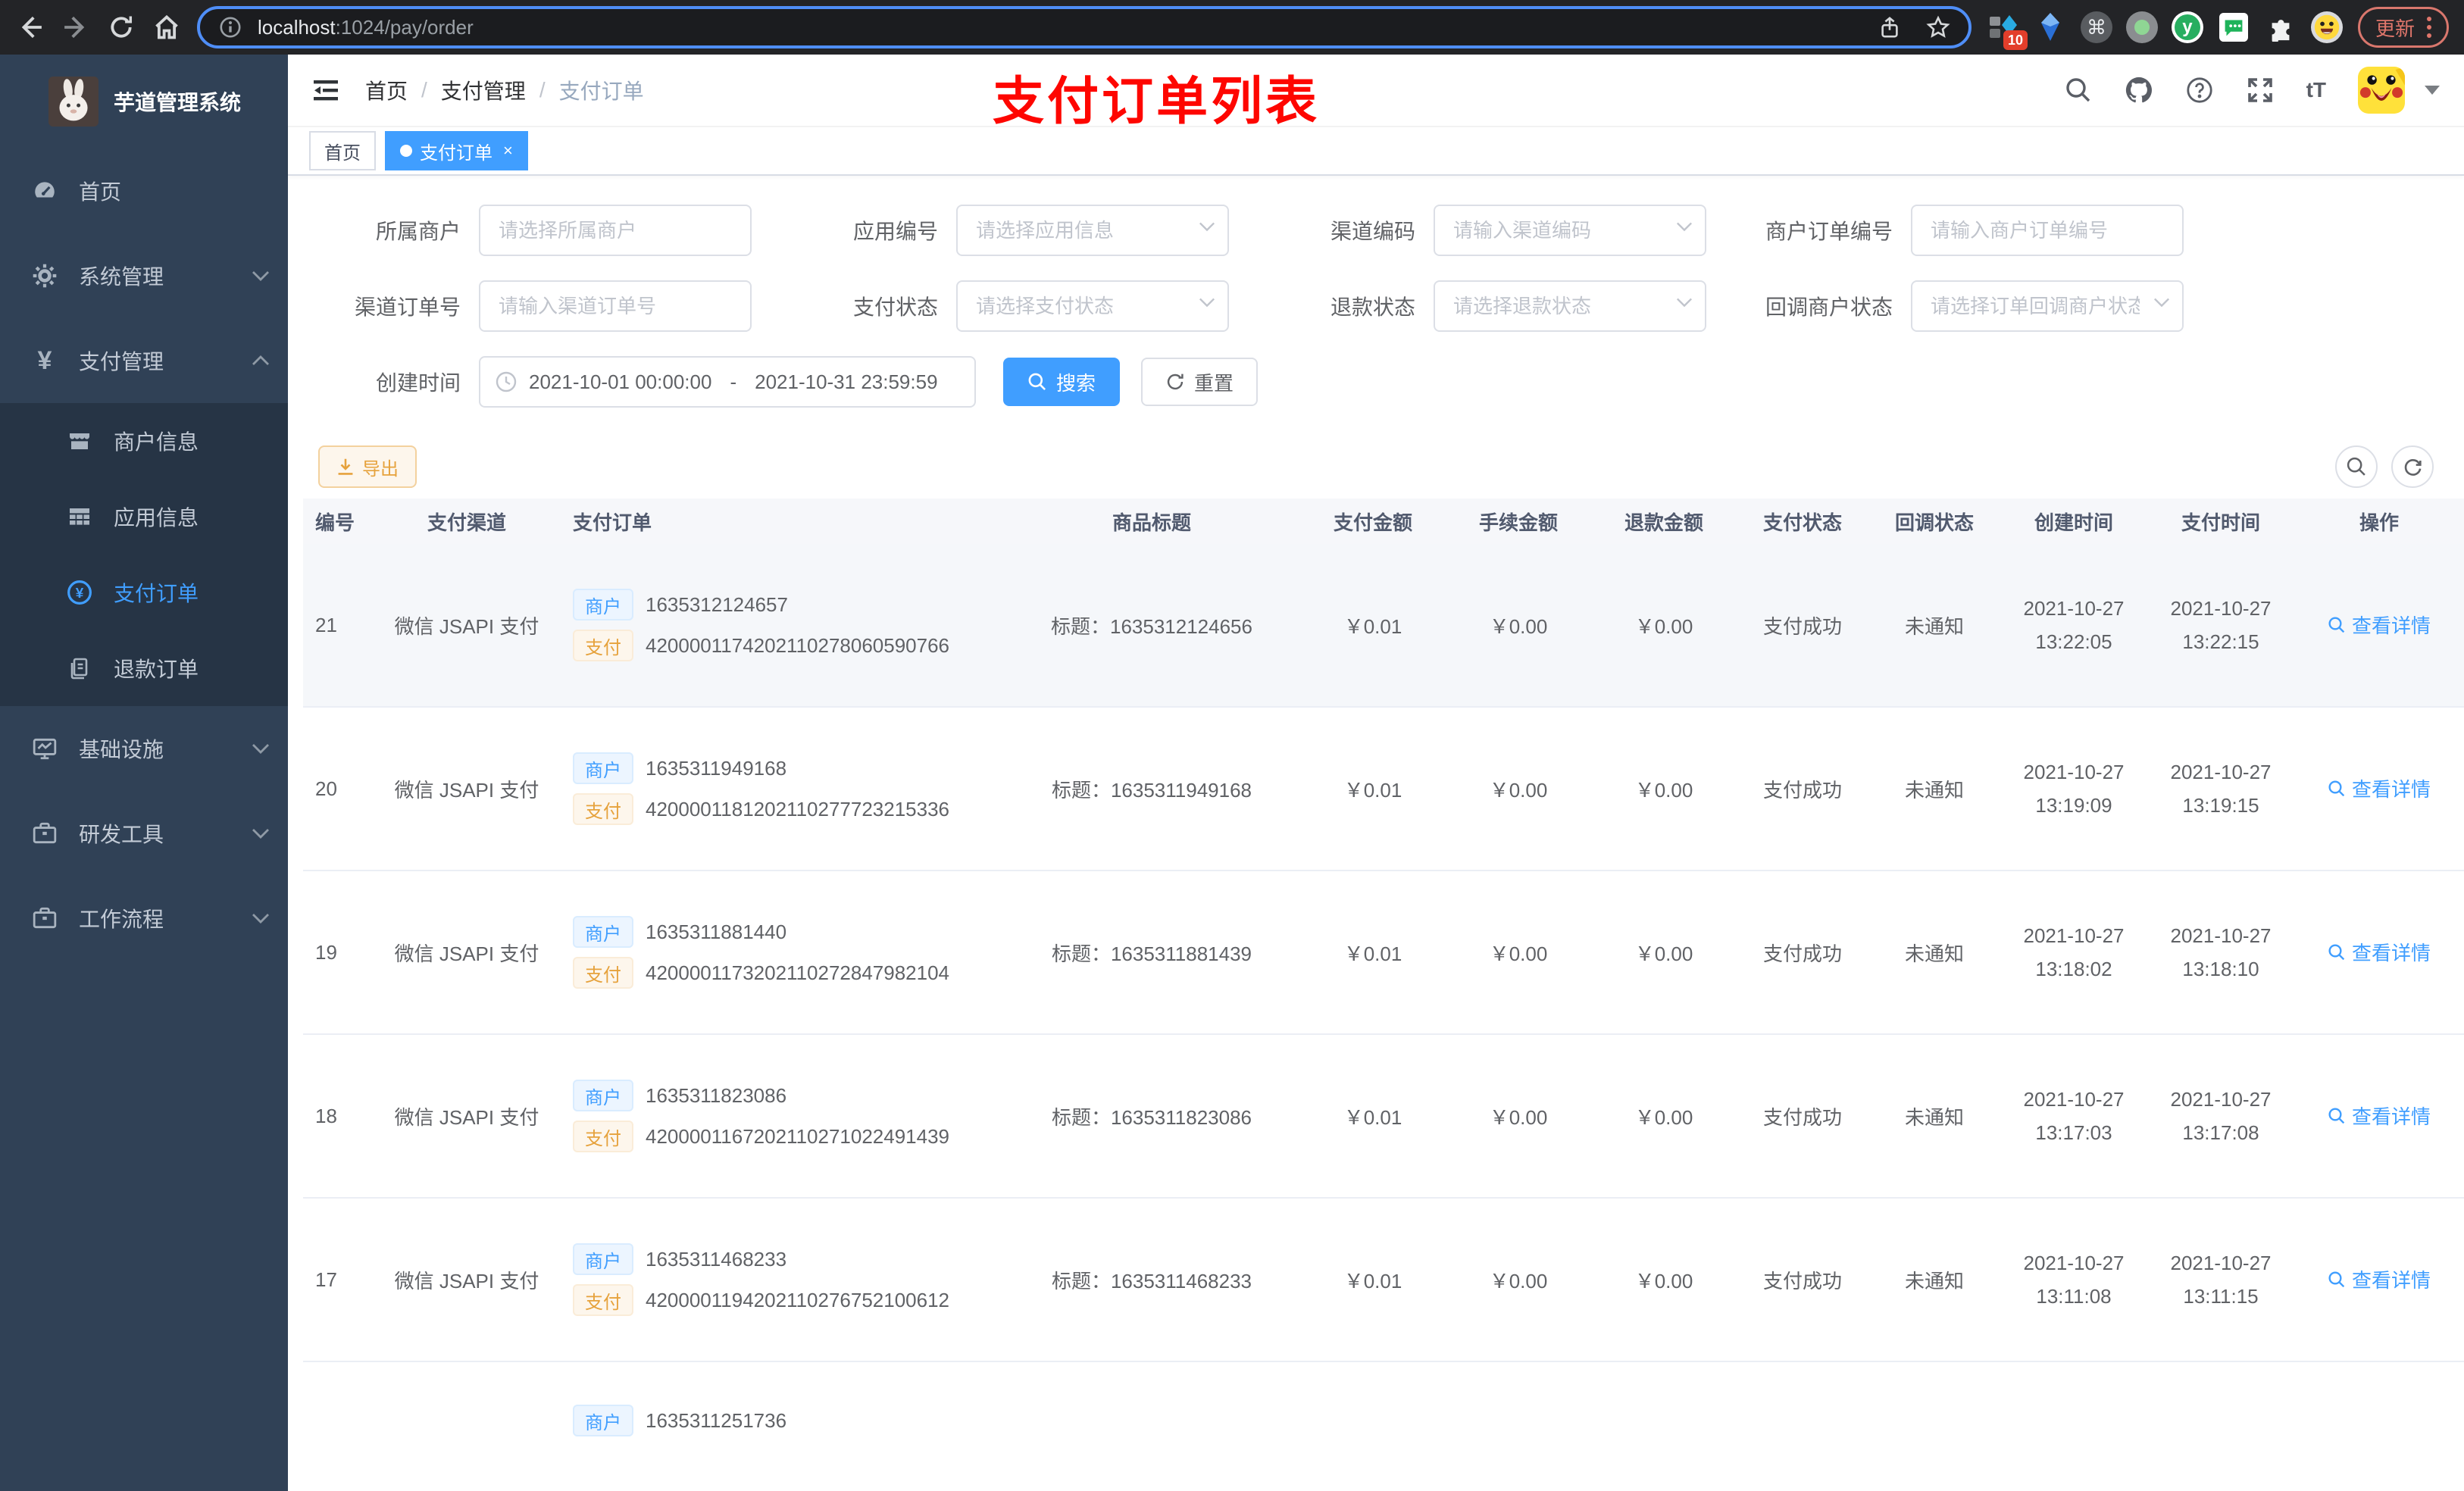 This screenshot has width=2464, height=1491. I want to click on browser-back-icon, so click(30, 27).